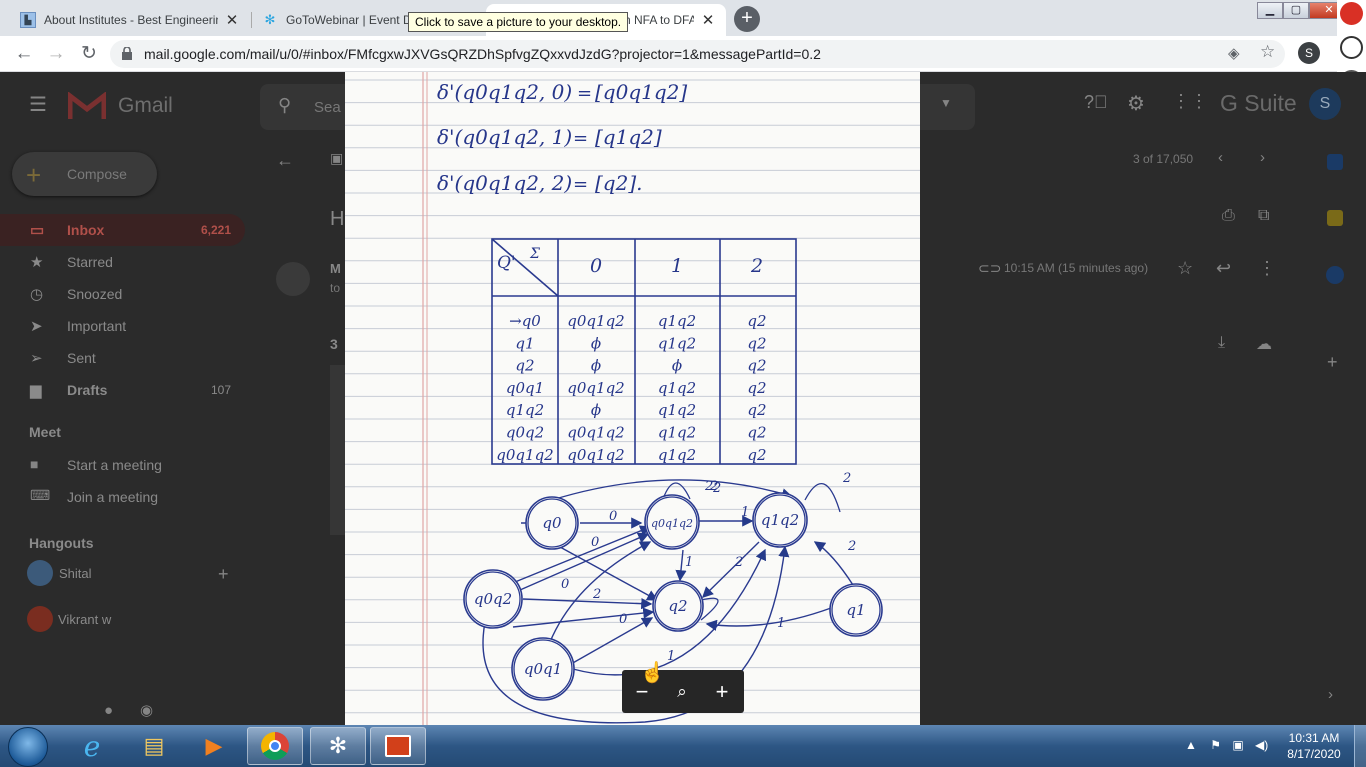  What do you see at coordinates (1335, 162) in the screenshot?
I see `calendar-icon` at bounding box center [1335, 162].